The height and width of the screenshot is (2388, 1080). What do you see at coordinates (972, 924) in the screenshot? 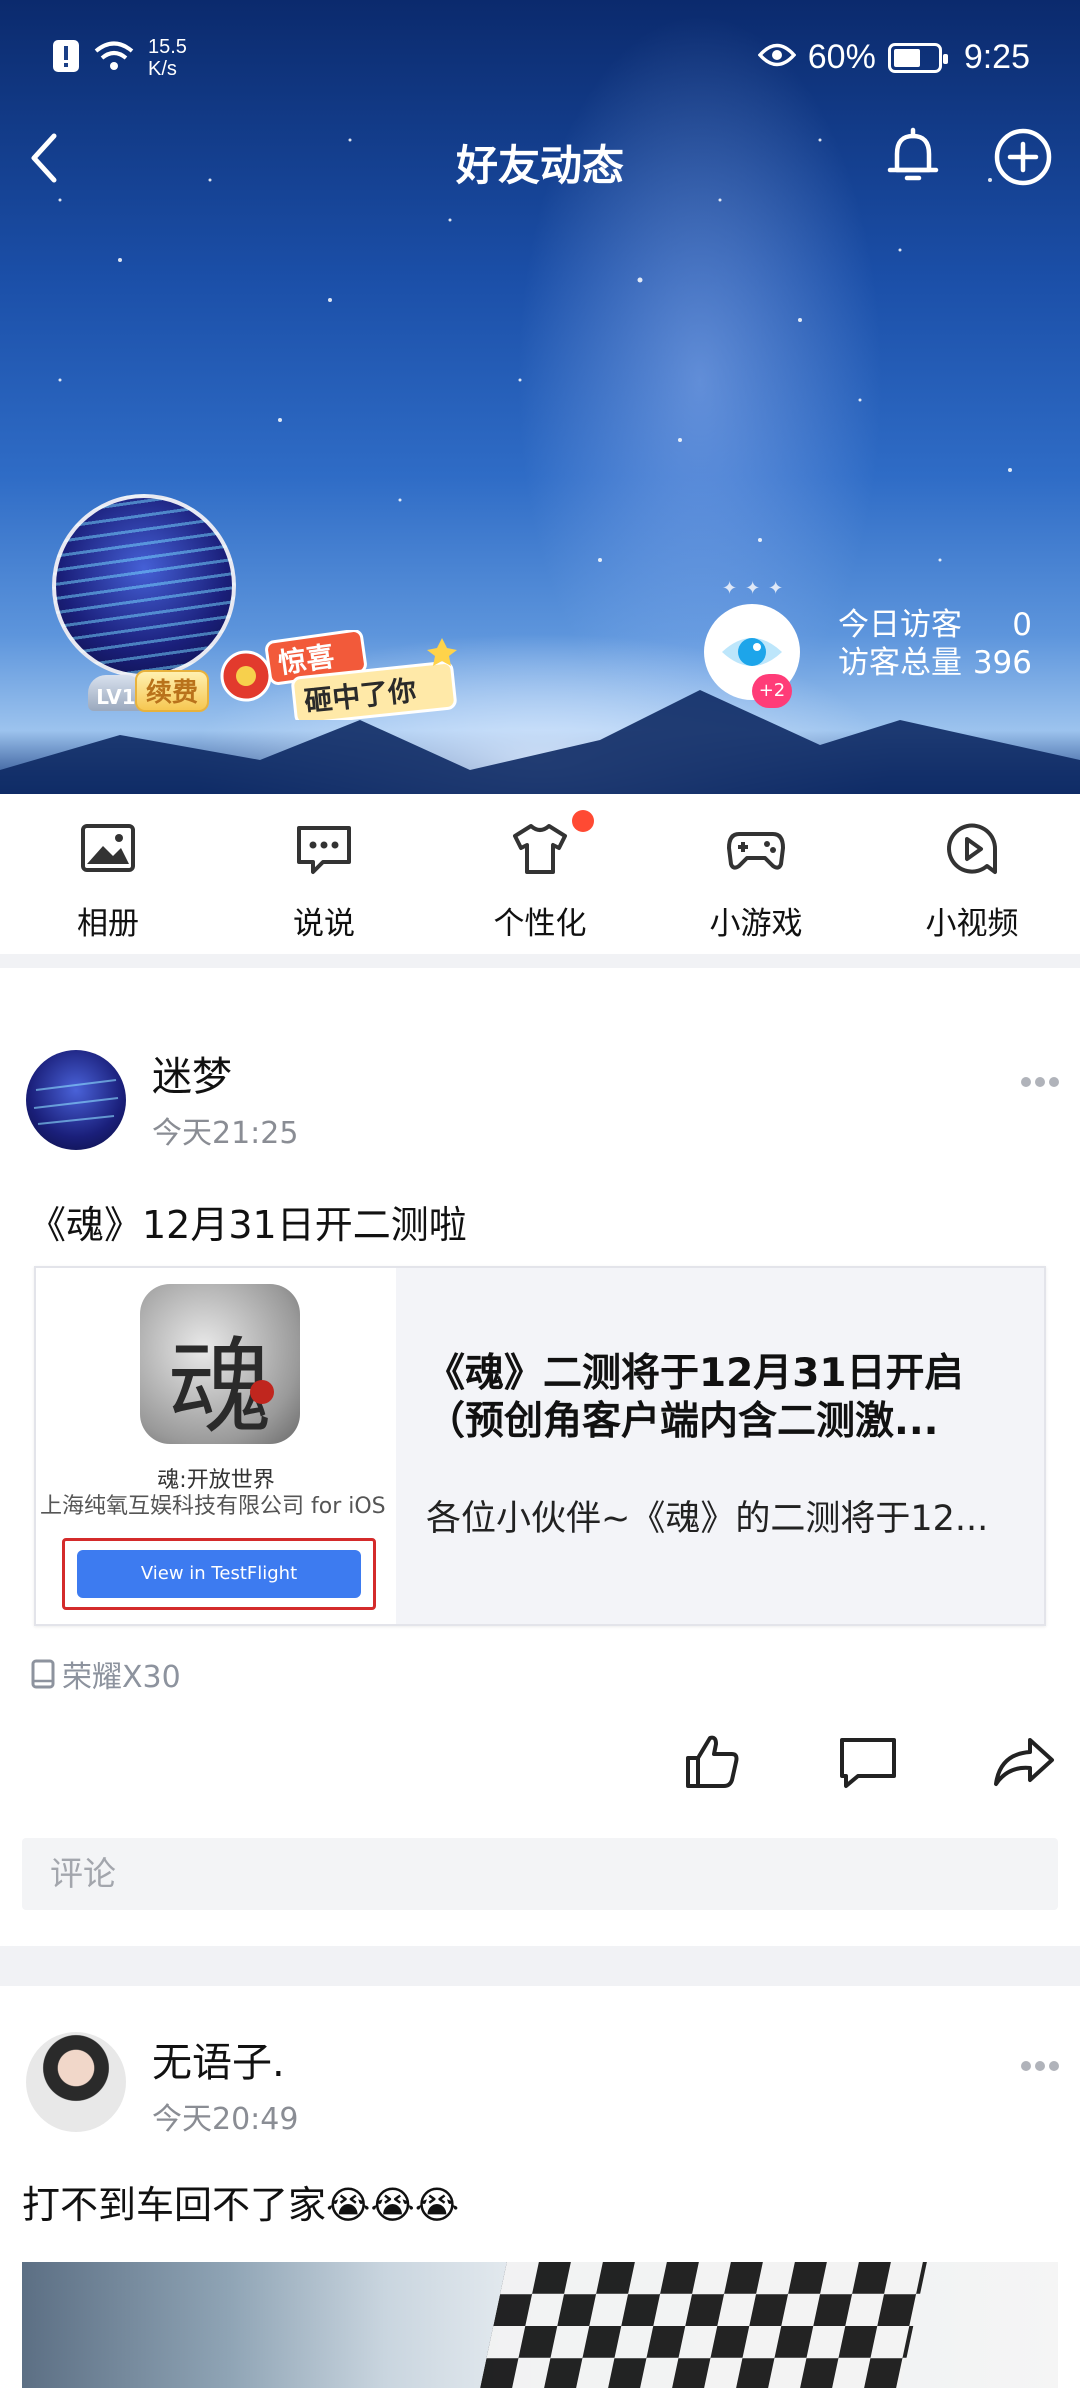
I see `shortcut-label: 小视频` at bounding box center [972, 924].